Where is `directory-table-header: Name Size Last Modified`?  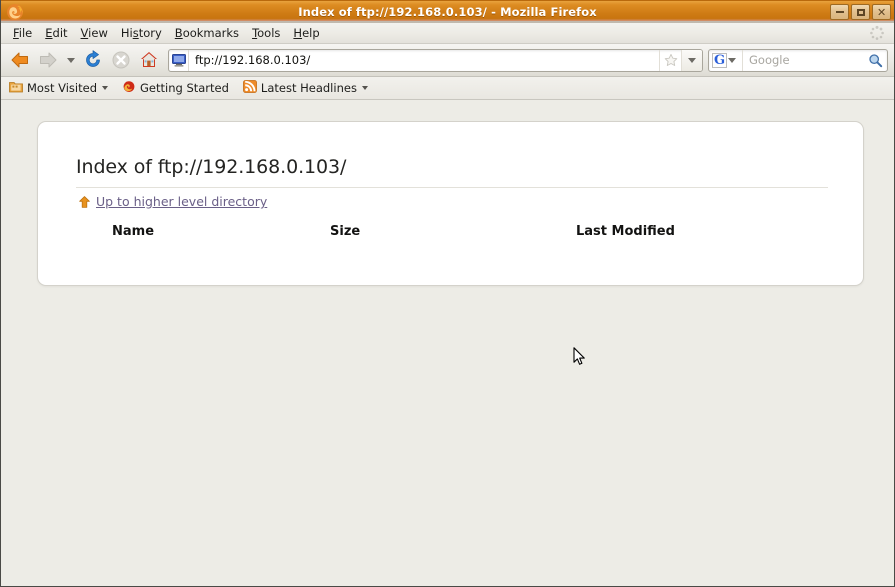
directory-table-header: Name Size Last Modified is located at coordinates (450, 236).